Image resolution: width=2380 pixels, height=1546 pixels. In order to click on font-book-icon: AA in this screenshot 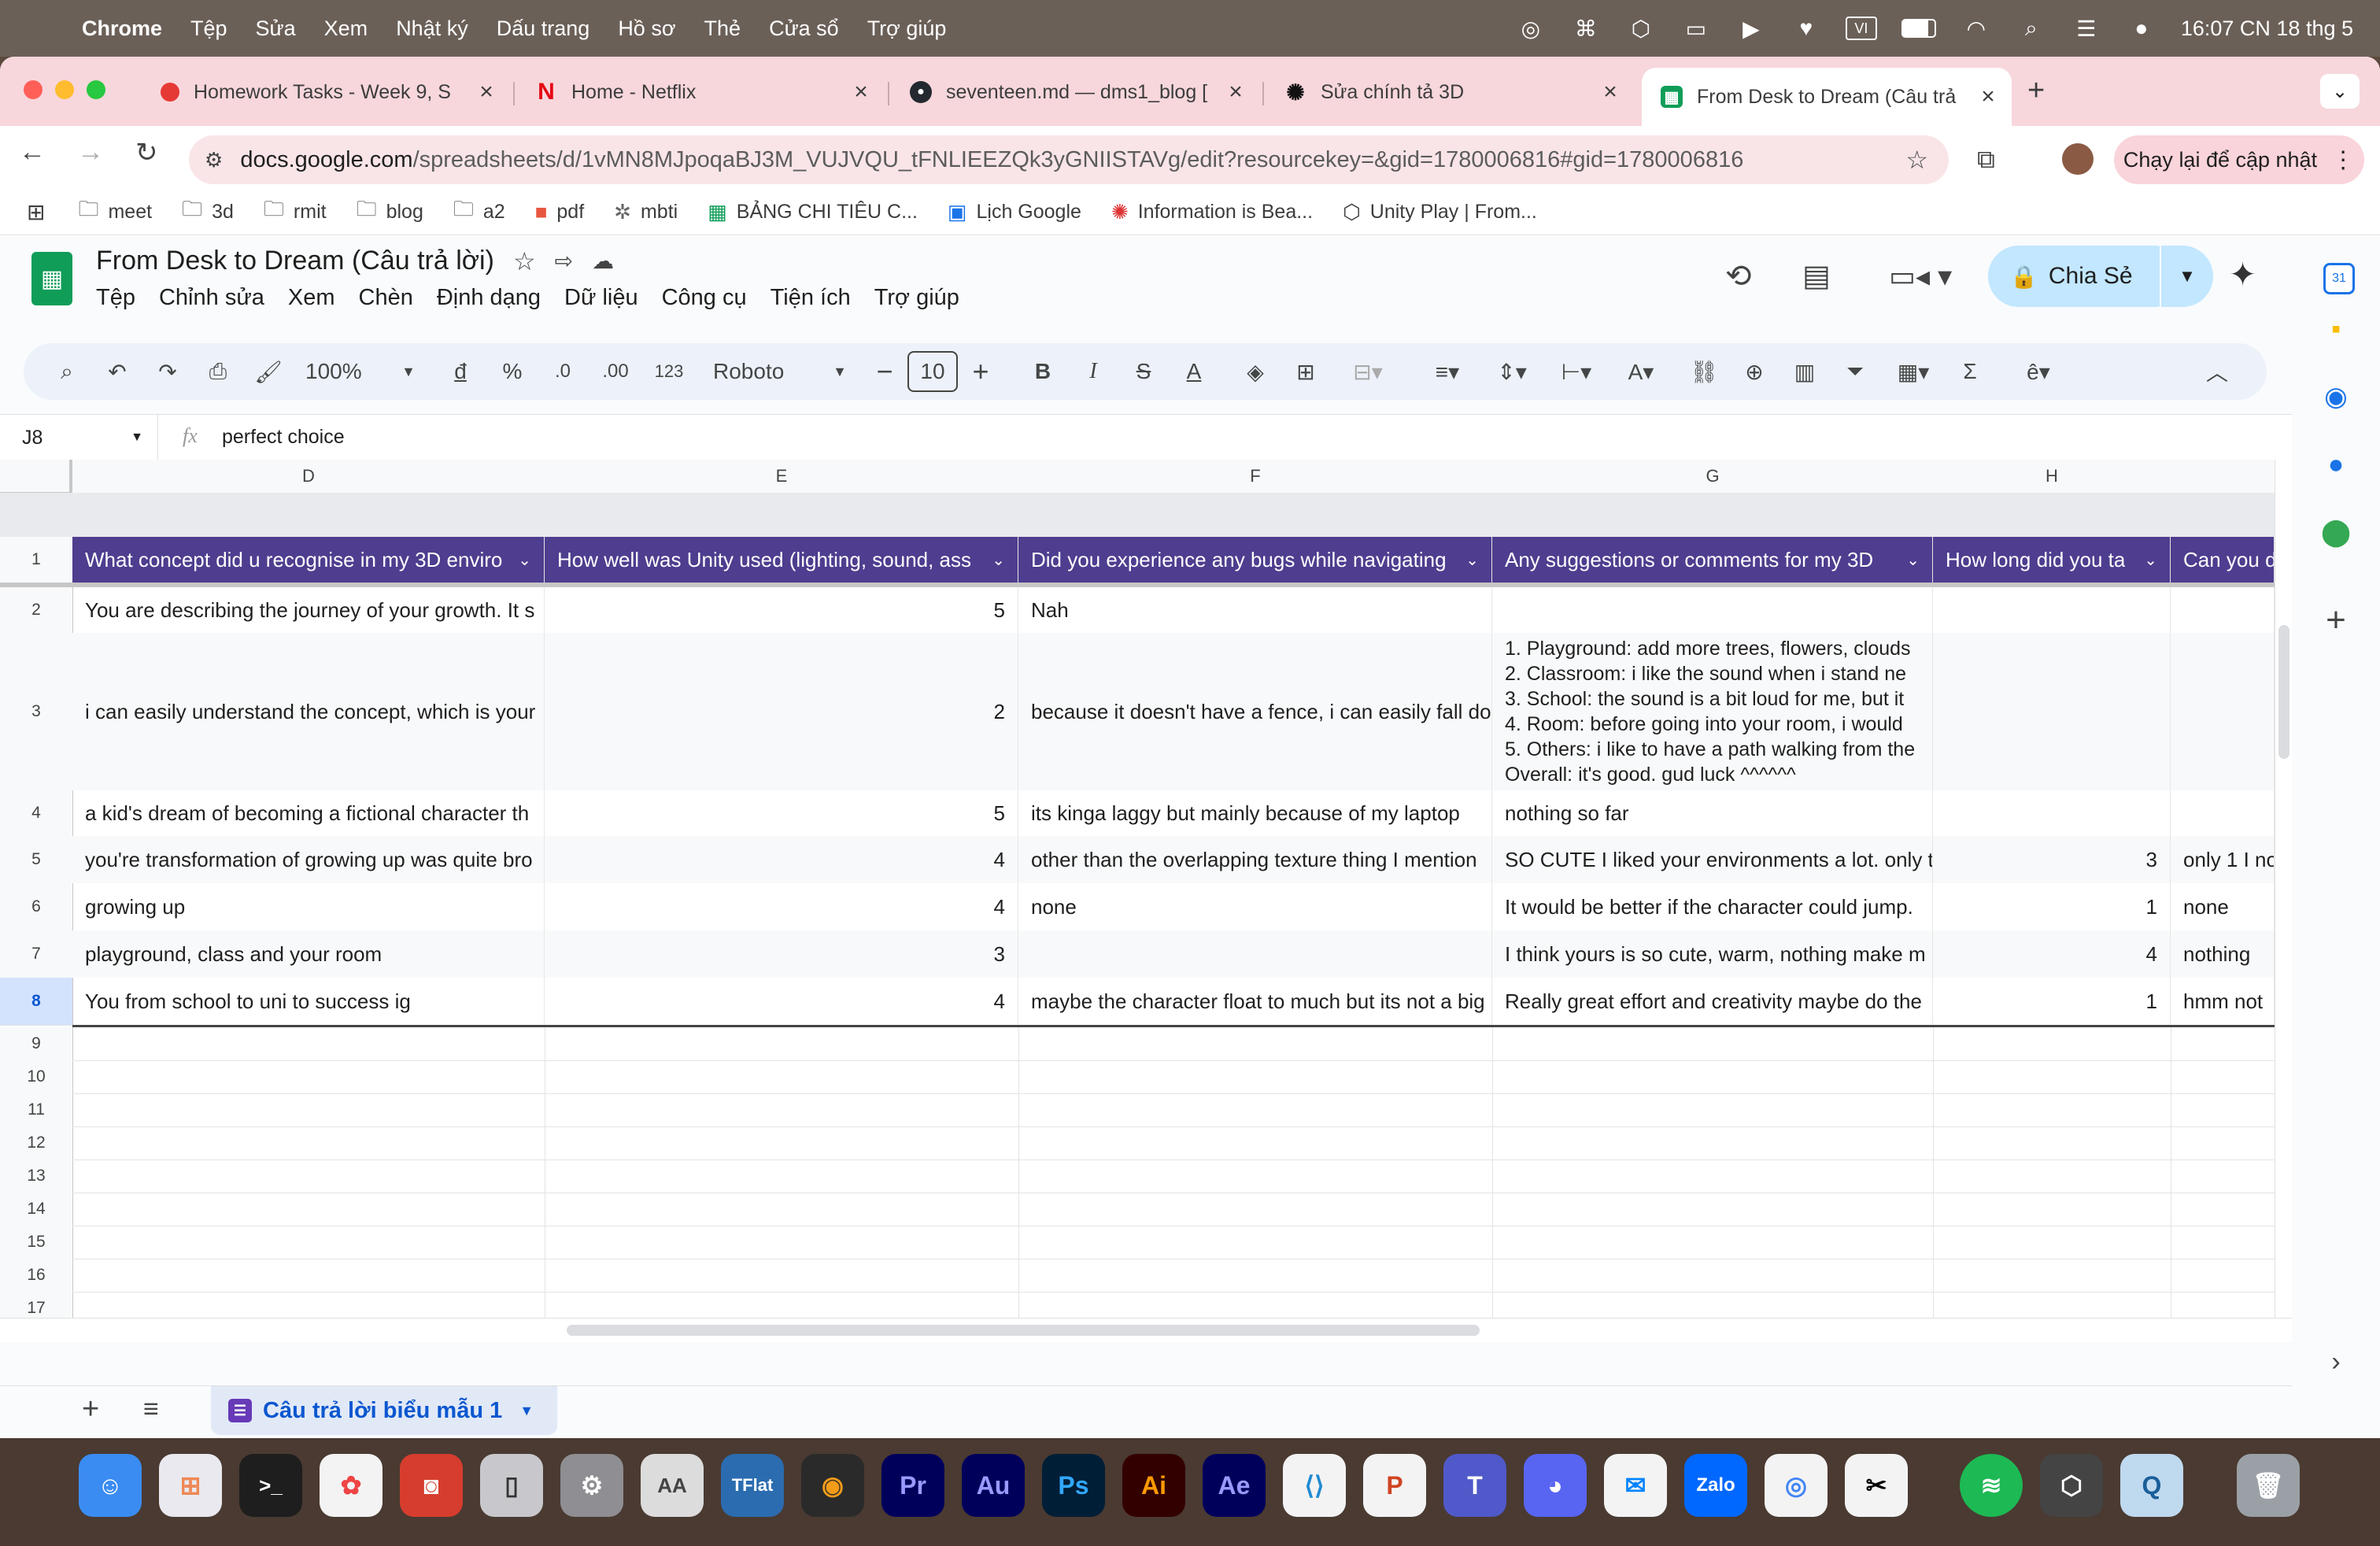, I will do `click(672, 1486)`.